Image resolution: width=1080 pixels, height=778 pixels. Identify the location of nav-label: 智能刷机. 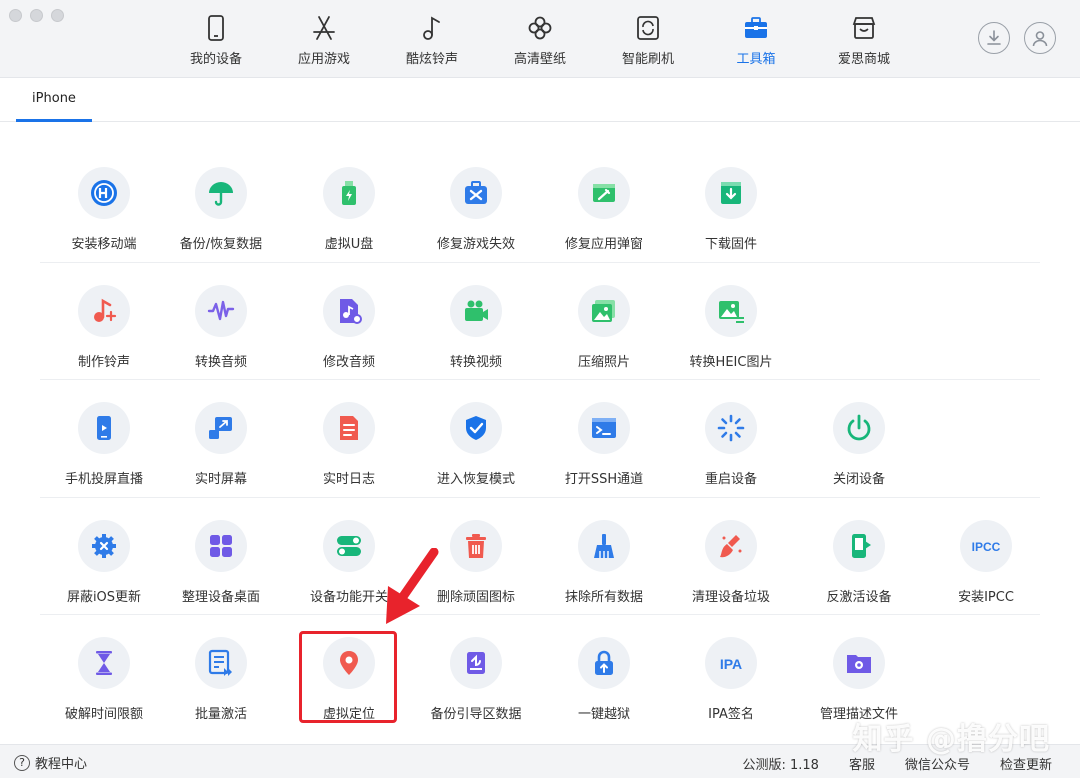
(647, 59).